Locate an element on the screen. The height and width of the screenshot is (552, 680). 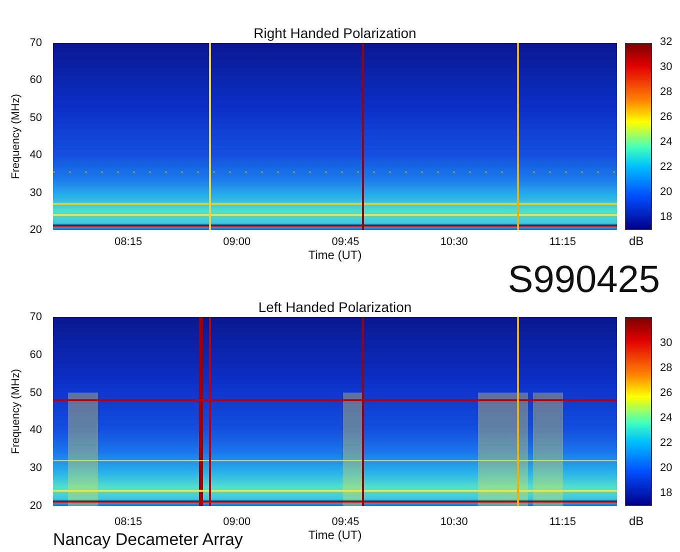
colorbar-tick-label: 32 is located at coordinates (666, 42).